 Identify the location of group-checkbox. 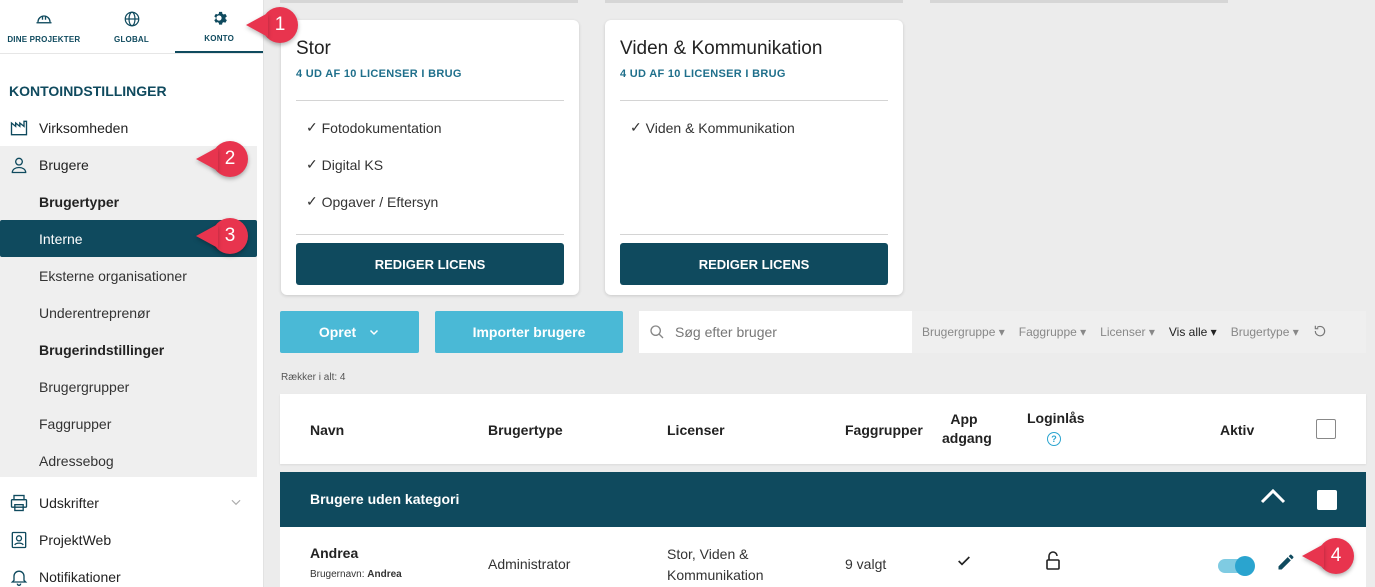
(1327, 500).